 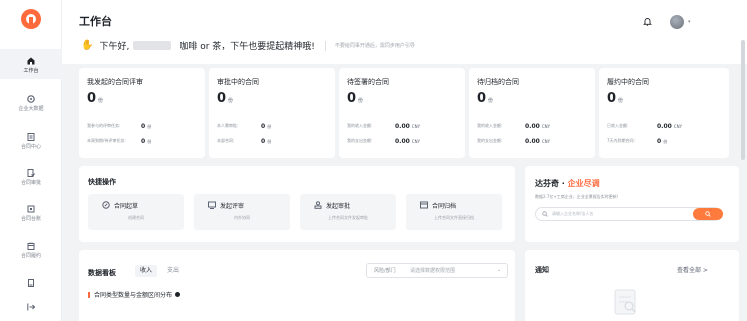 I want to click on archive-contract-button: 合同归档 上传合同文件直接归档, so click(x=454, y=212).